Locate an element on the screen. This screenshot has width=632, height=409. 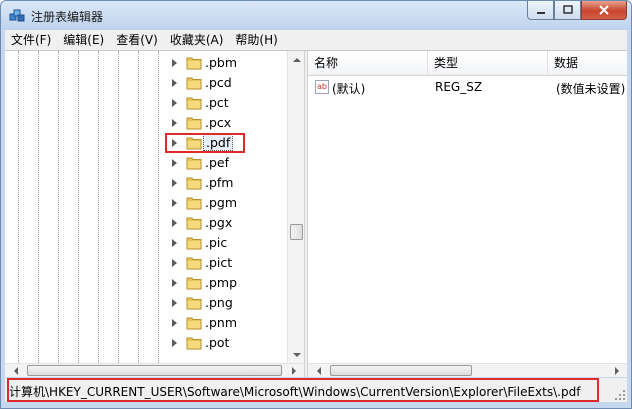
column-type-header: 类型 is located at coordinates (488, 63).